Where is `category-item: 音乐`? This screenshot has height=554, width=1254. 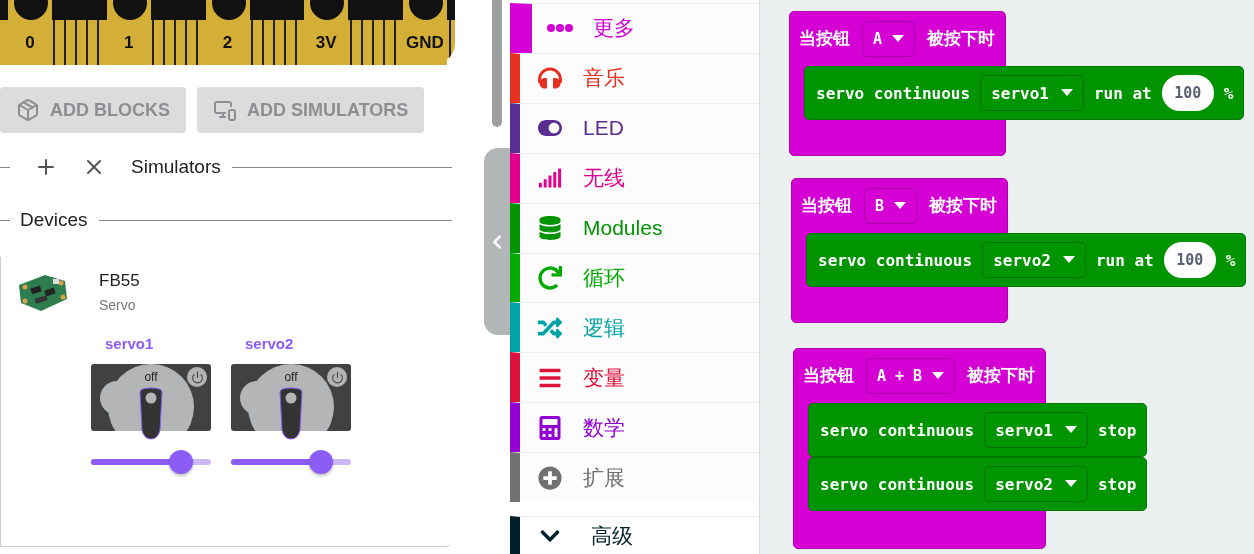 category-item: 音乐 is located at coordinates (634, 77).